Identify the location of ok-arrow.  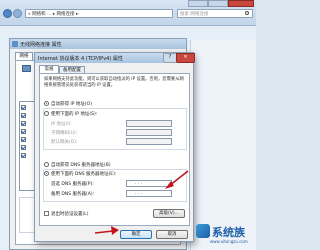
(106, 230).